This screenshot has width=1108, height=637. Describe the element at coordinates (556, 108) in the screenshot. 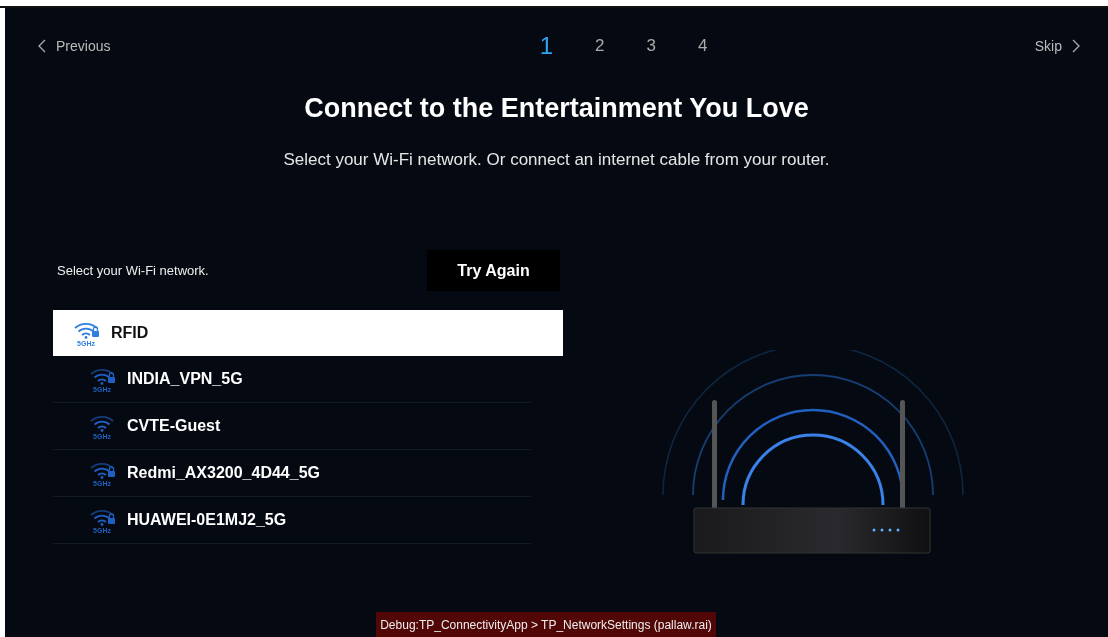

I see `page-title: Connect to the Entertainment You Love` at that location.